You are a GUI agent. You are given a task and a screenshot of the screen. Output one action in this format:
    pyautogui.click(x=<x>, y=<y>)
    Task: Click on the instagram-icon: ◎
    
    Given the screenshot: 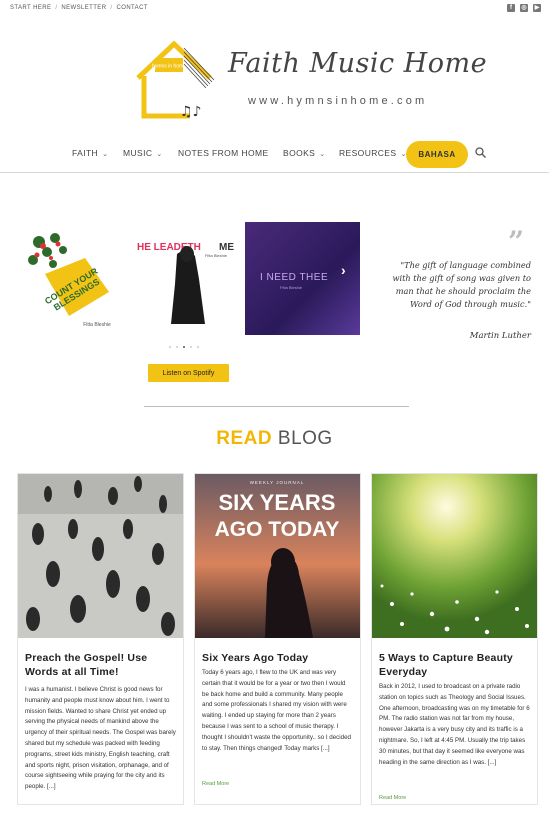 What is the action you would take?
    pyautogui.click(x=524, y=8)
    